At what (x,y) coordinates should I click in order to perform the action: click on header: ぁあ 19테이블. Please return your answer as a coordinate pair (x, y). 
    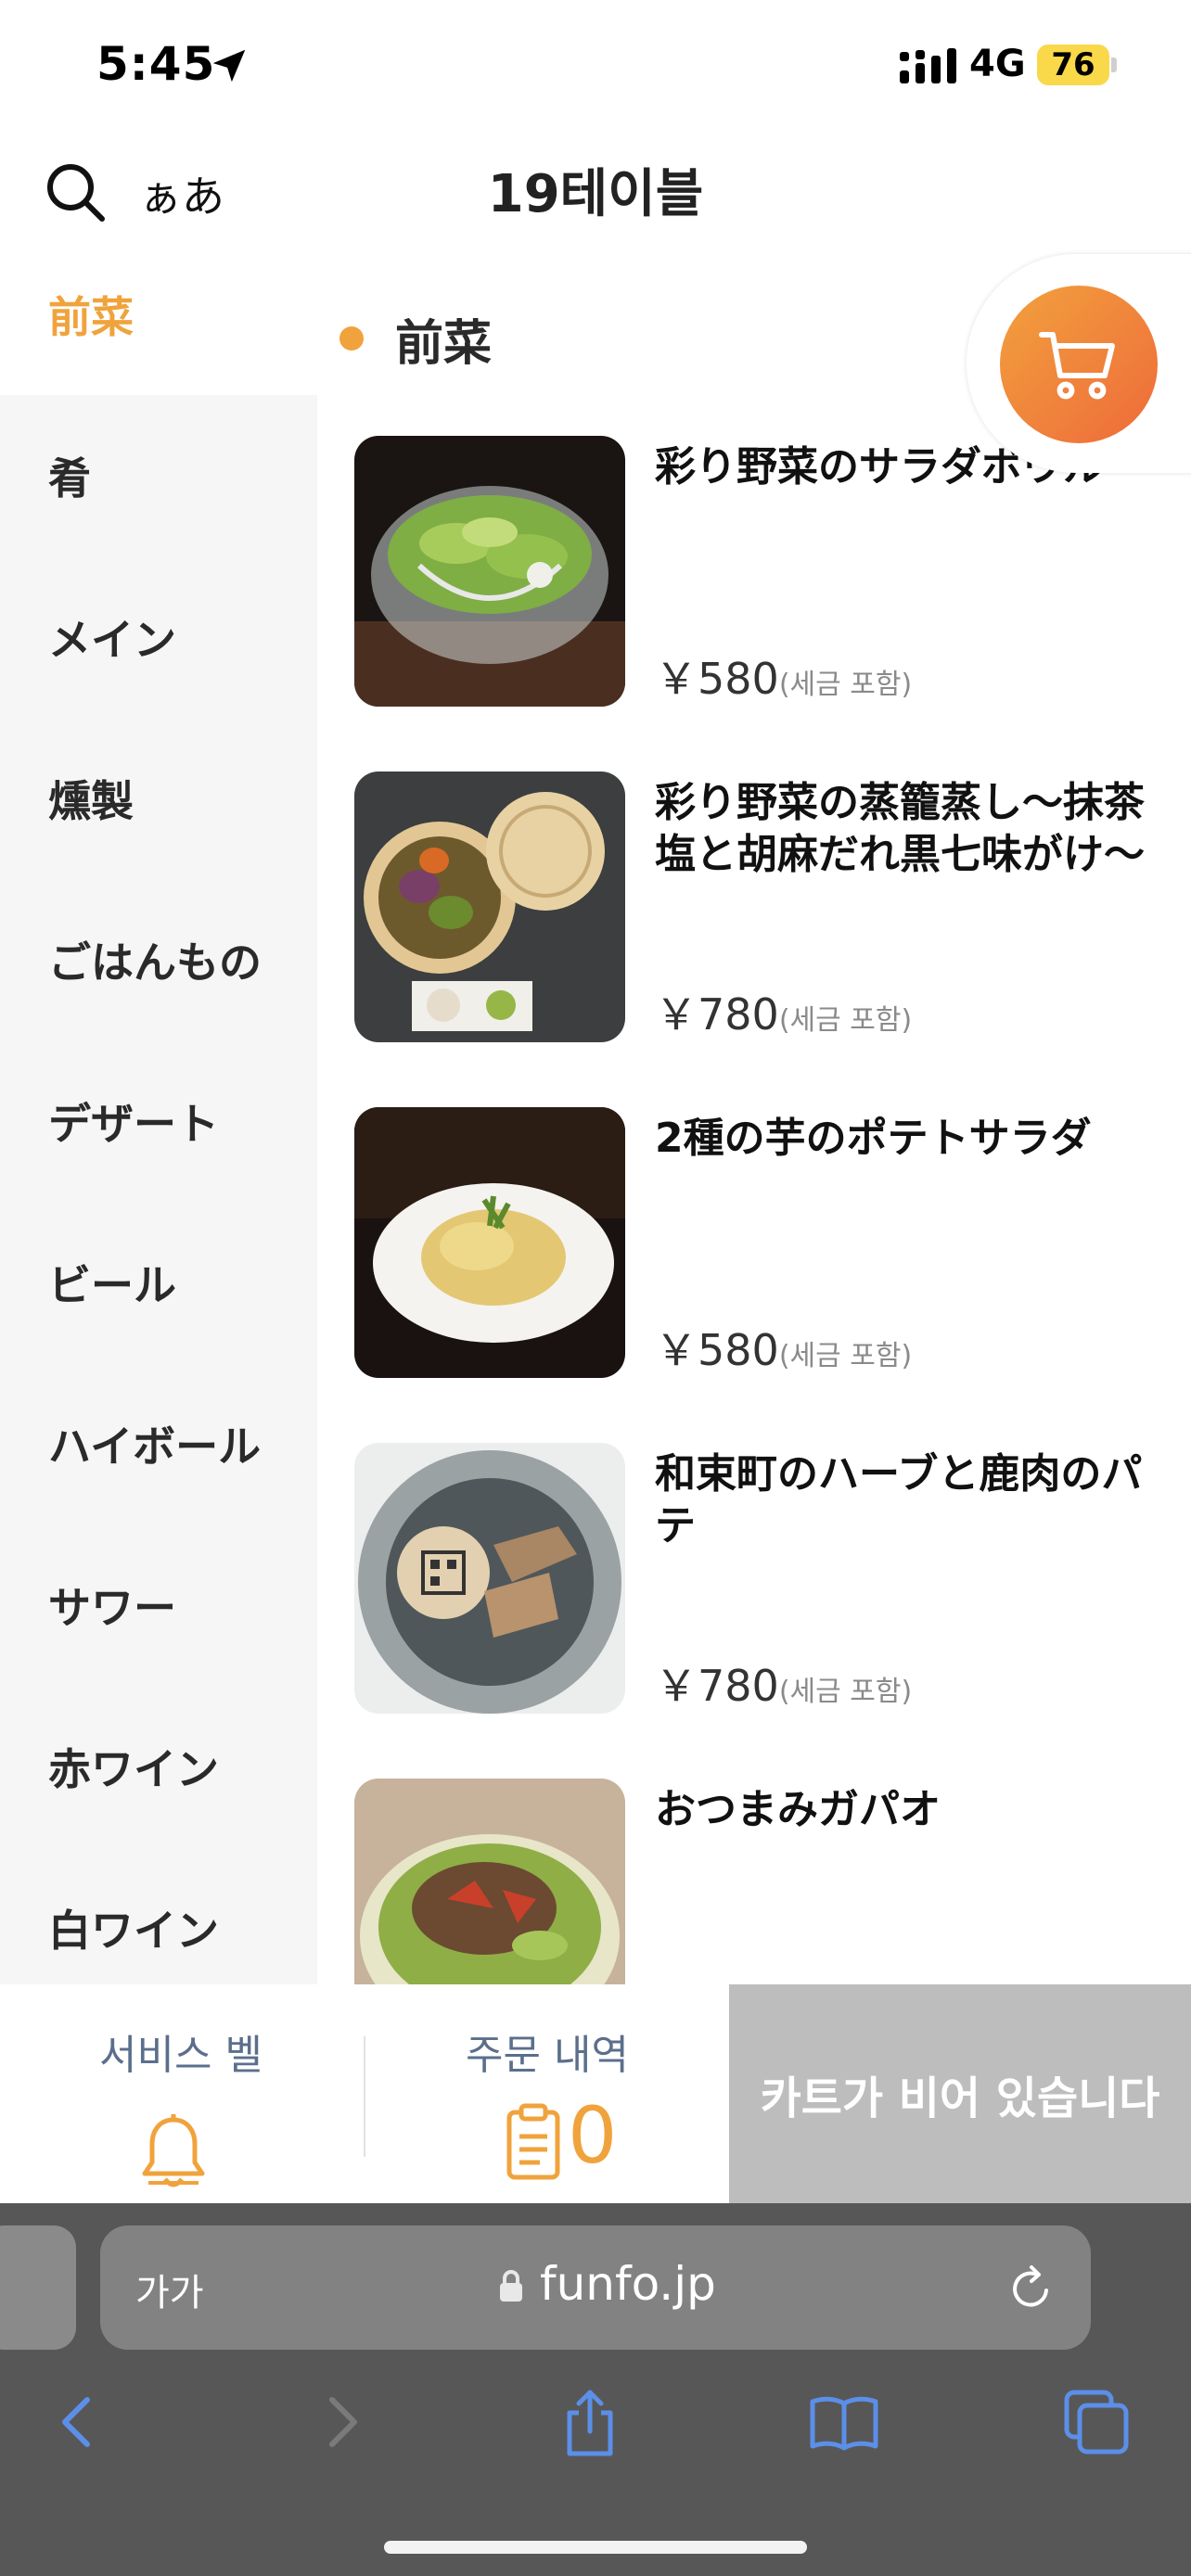
    Looking at the image, I should click on (595, 190).